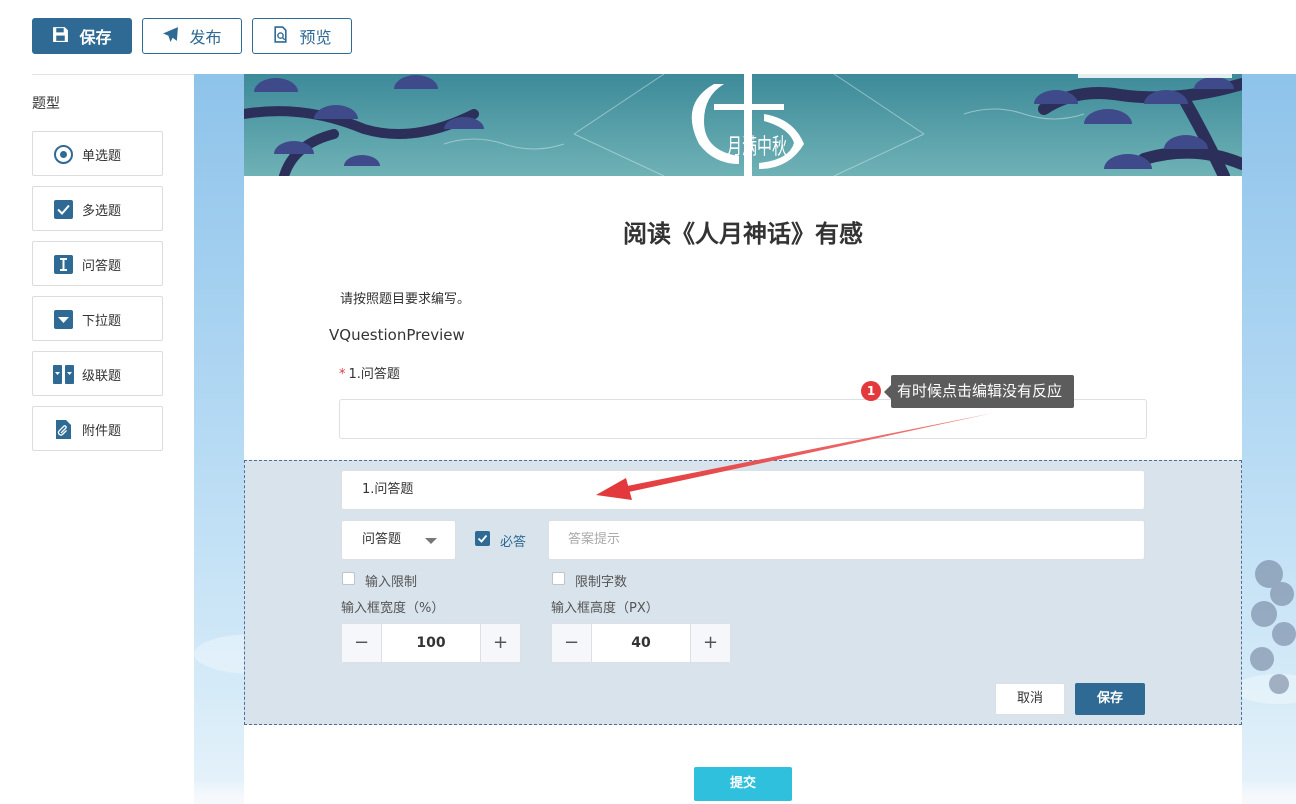  I want to click on top-toolbar: 保存 发布 预览, so click(648, 37).